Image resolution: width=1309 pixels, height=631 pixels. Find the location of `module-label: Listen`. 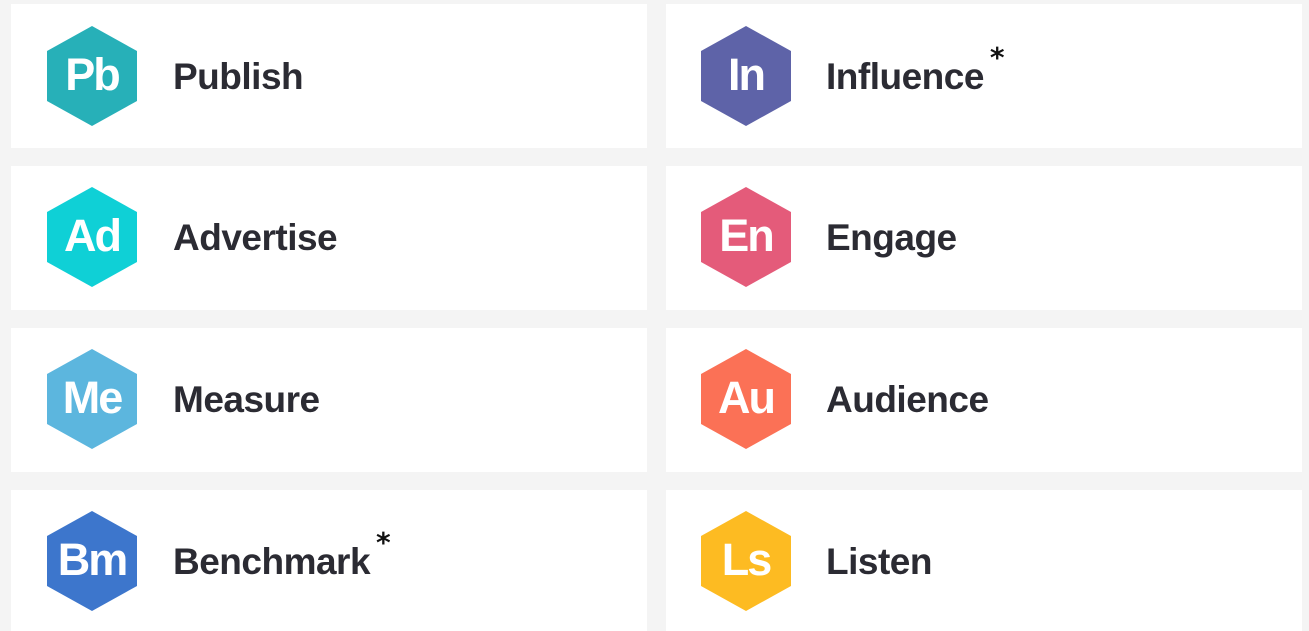

module-label: Listen is located at coordinates (879, 561).